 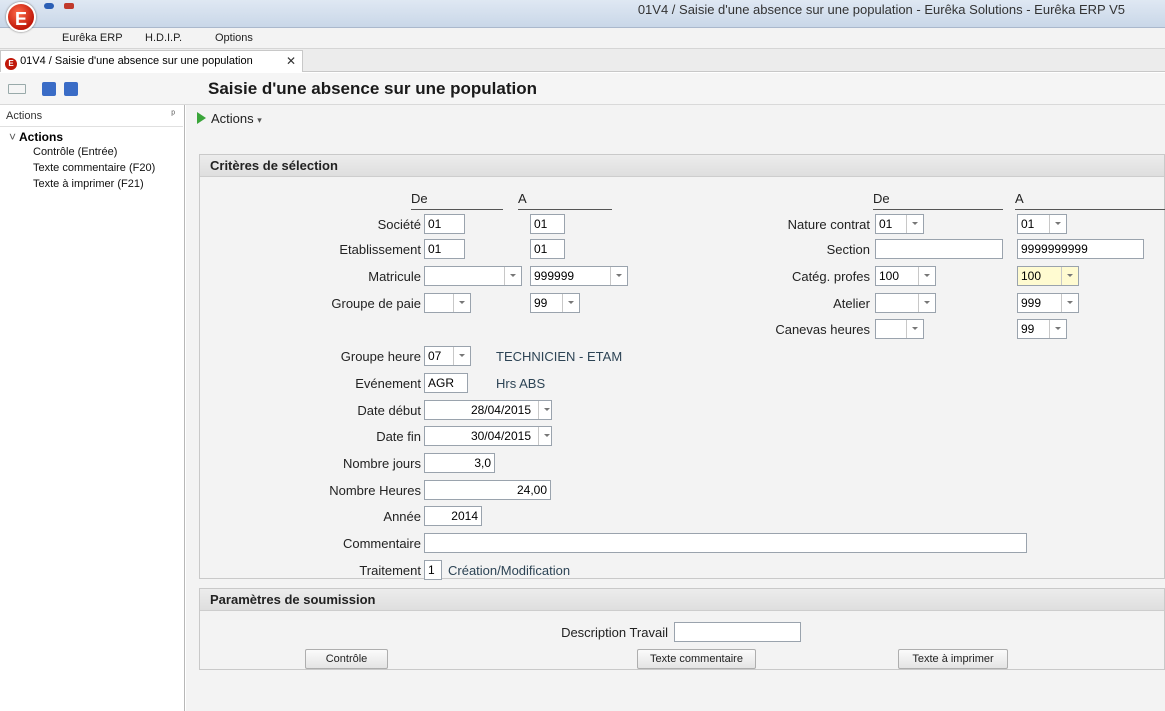 What do you see at coordinates (737, 632) in the screenshot?
I see `description-travail-field` at bounding box center [737, 632].